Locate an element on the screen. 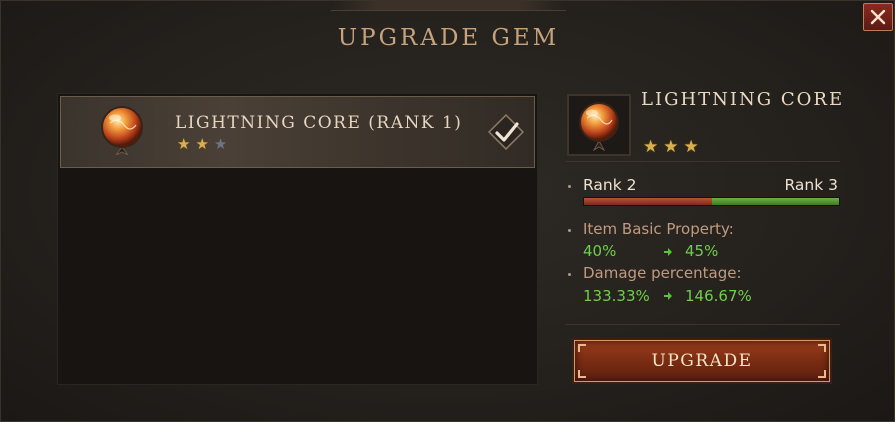  gem-list-item-name: Lightning Core (Rank 1) is located at coordinates (319, 123).